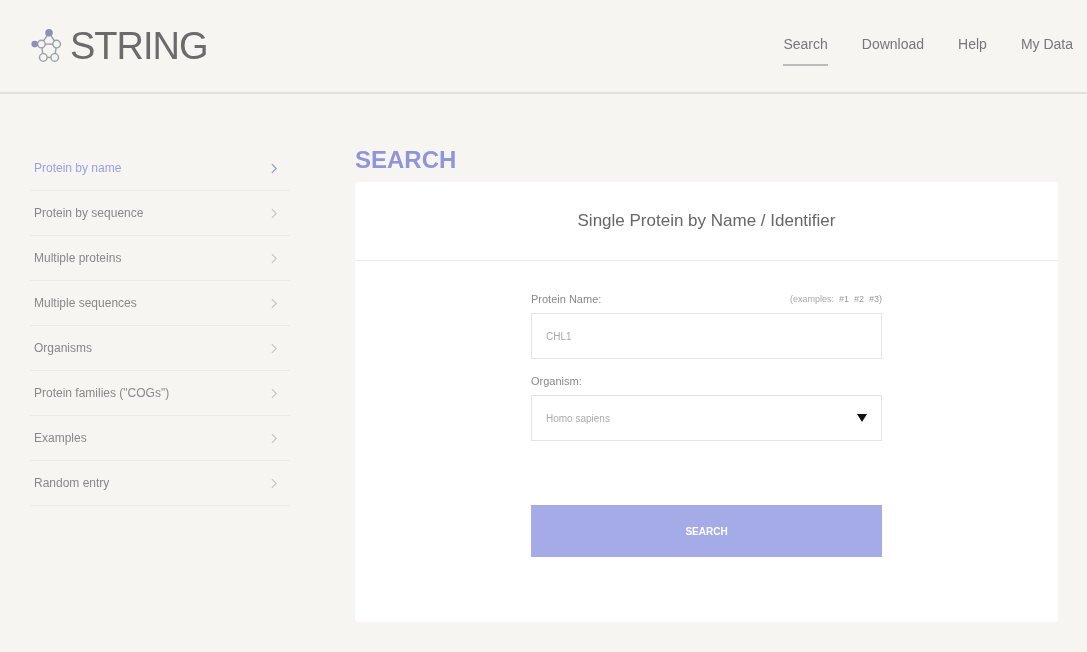 The height and width of the screenshot is (652, 1087). I want to click on sidebar-item: Multiple sequences, so click(160, 303).